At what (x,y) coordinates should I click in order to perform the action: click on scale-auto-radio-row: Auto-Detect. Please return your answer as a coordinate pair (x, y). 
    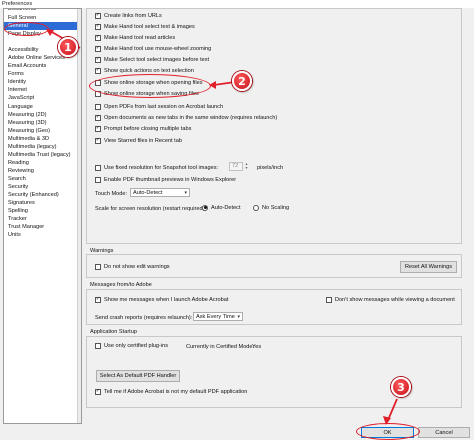
    Looking at the image, I should click on (221, 207).